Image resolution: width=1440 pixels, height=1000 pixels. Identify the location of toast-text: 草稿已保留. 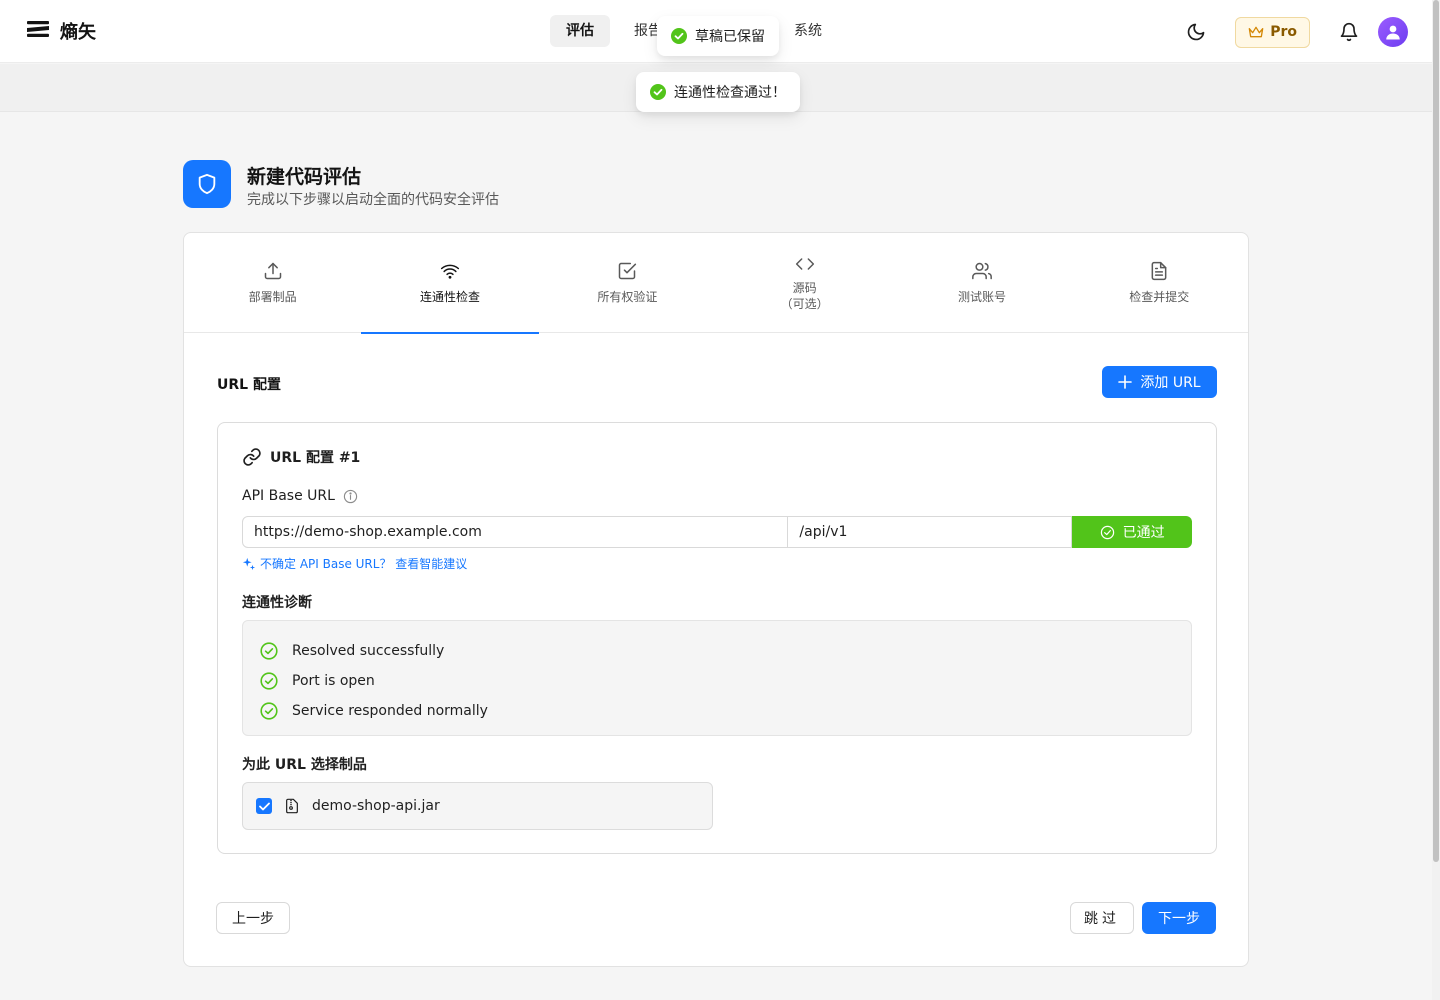
(730, 37).